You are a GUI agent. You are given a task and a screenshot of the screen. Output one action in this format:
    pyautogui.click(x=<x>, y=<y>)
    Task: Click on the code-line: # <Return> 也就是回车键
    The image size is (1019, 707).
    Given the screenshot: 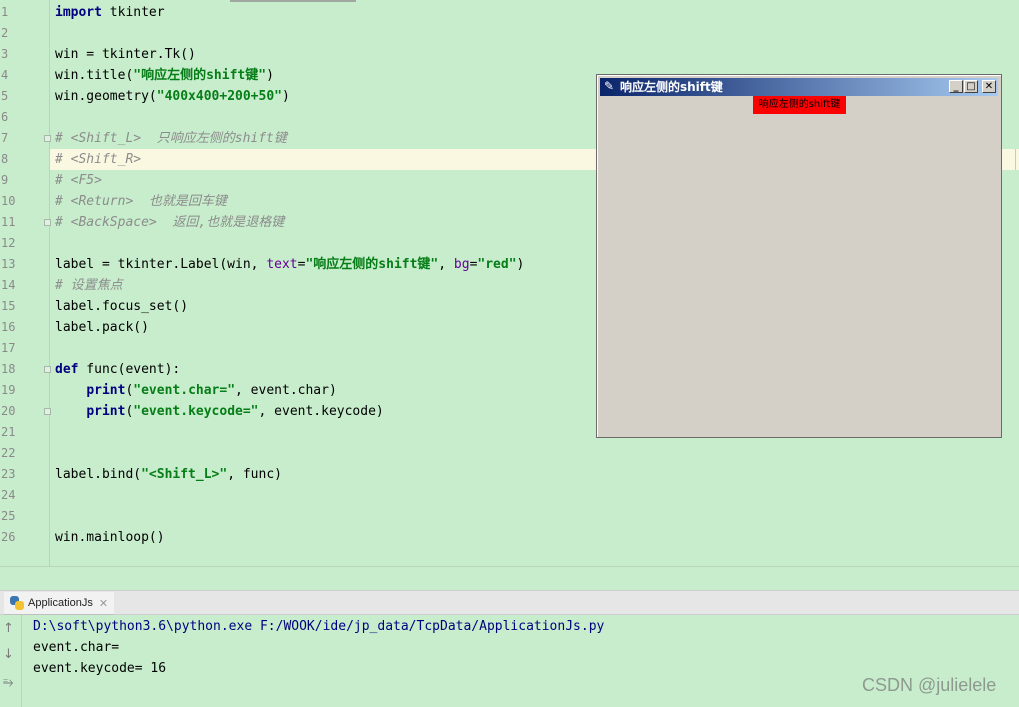 What is the action you would take?
    pyautogui.click(x=141, y=201)
    